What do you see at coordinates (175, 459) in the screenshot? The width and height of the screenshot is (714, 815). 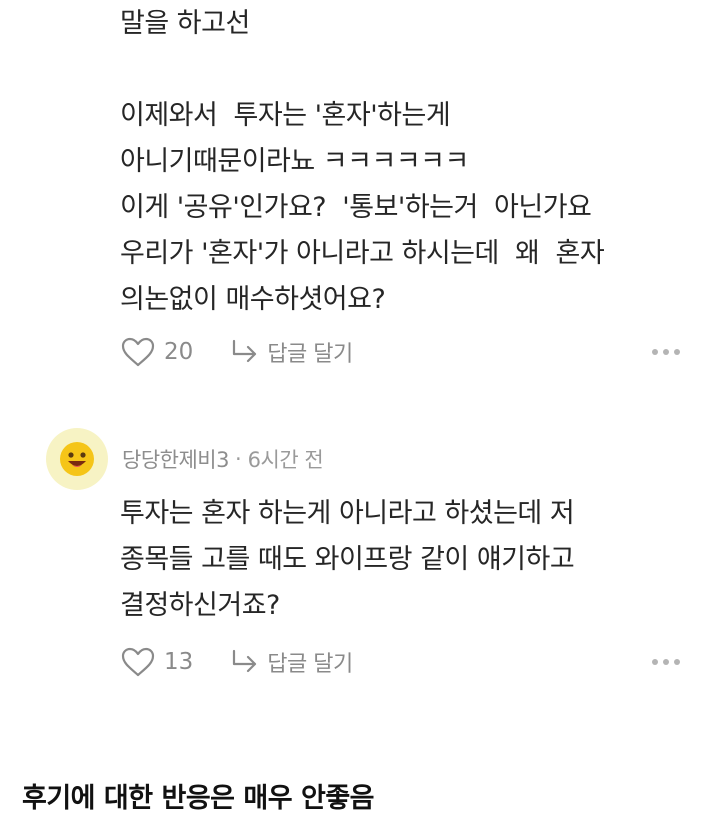 I see `comment-author: 당당한제비3` at bounding box center [175, 459].